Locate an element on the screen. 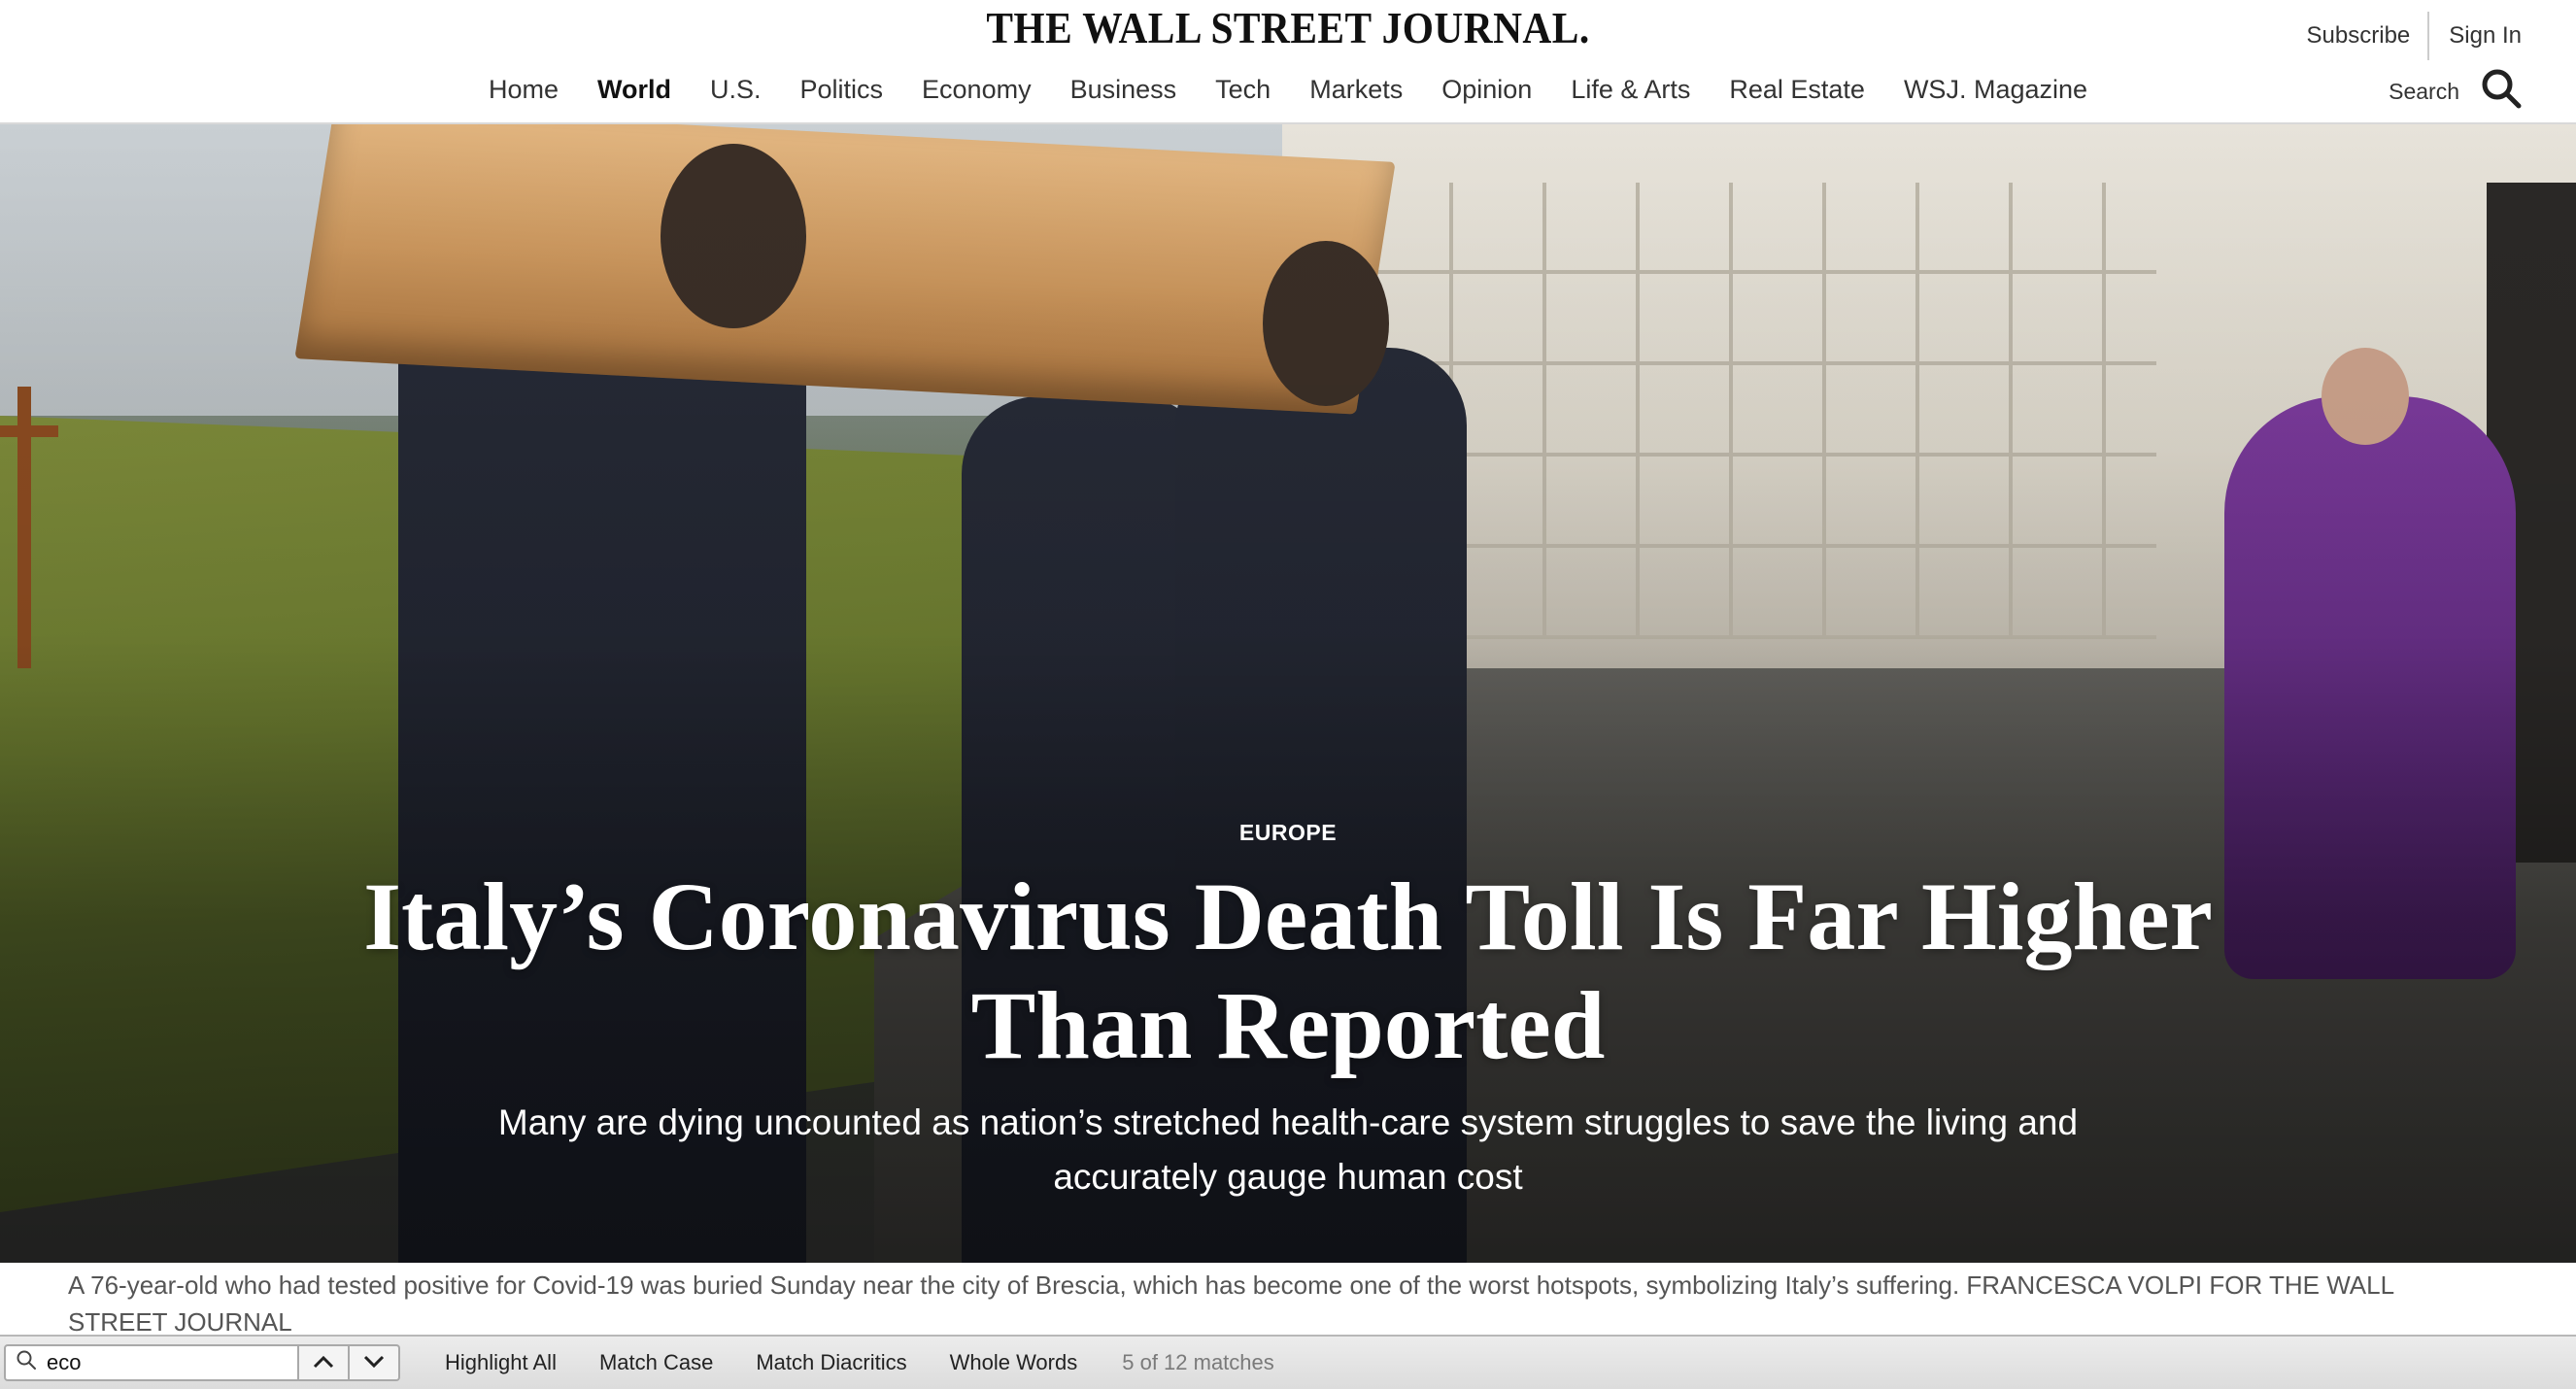 Image resolution: width=2576 pixels, height=1389 pixels. search-button: Search is located at coordinates (2455, 91).